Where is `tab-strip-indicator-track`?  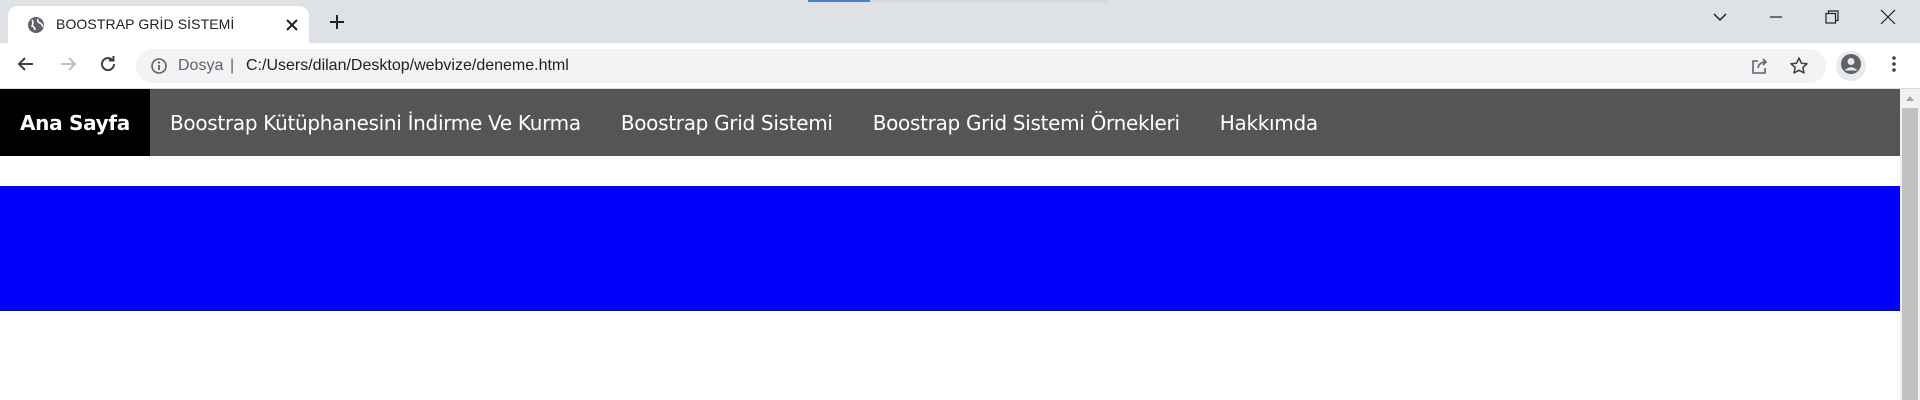
tab-strip-indicator-track is located at coordinates (989, 1).